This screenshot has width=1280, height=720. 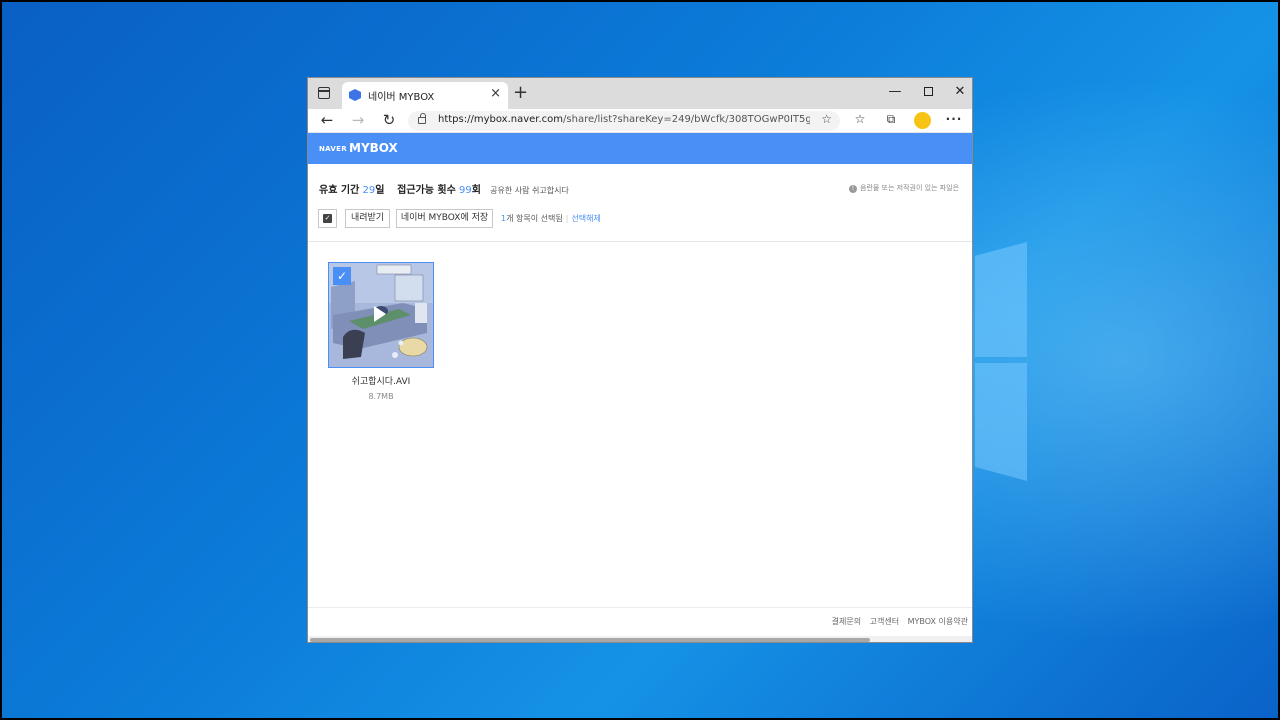 What do you see at coordinates (860, 119) in the screenshot?
I see `favorites-icon: ☆` at bounding box center [860, 119].